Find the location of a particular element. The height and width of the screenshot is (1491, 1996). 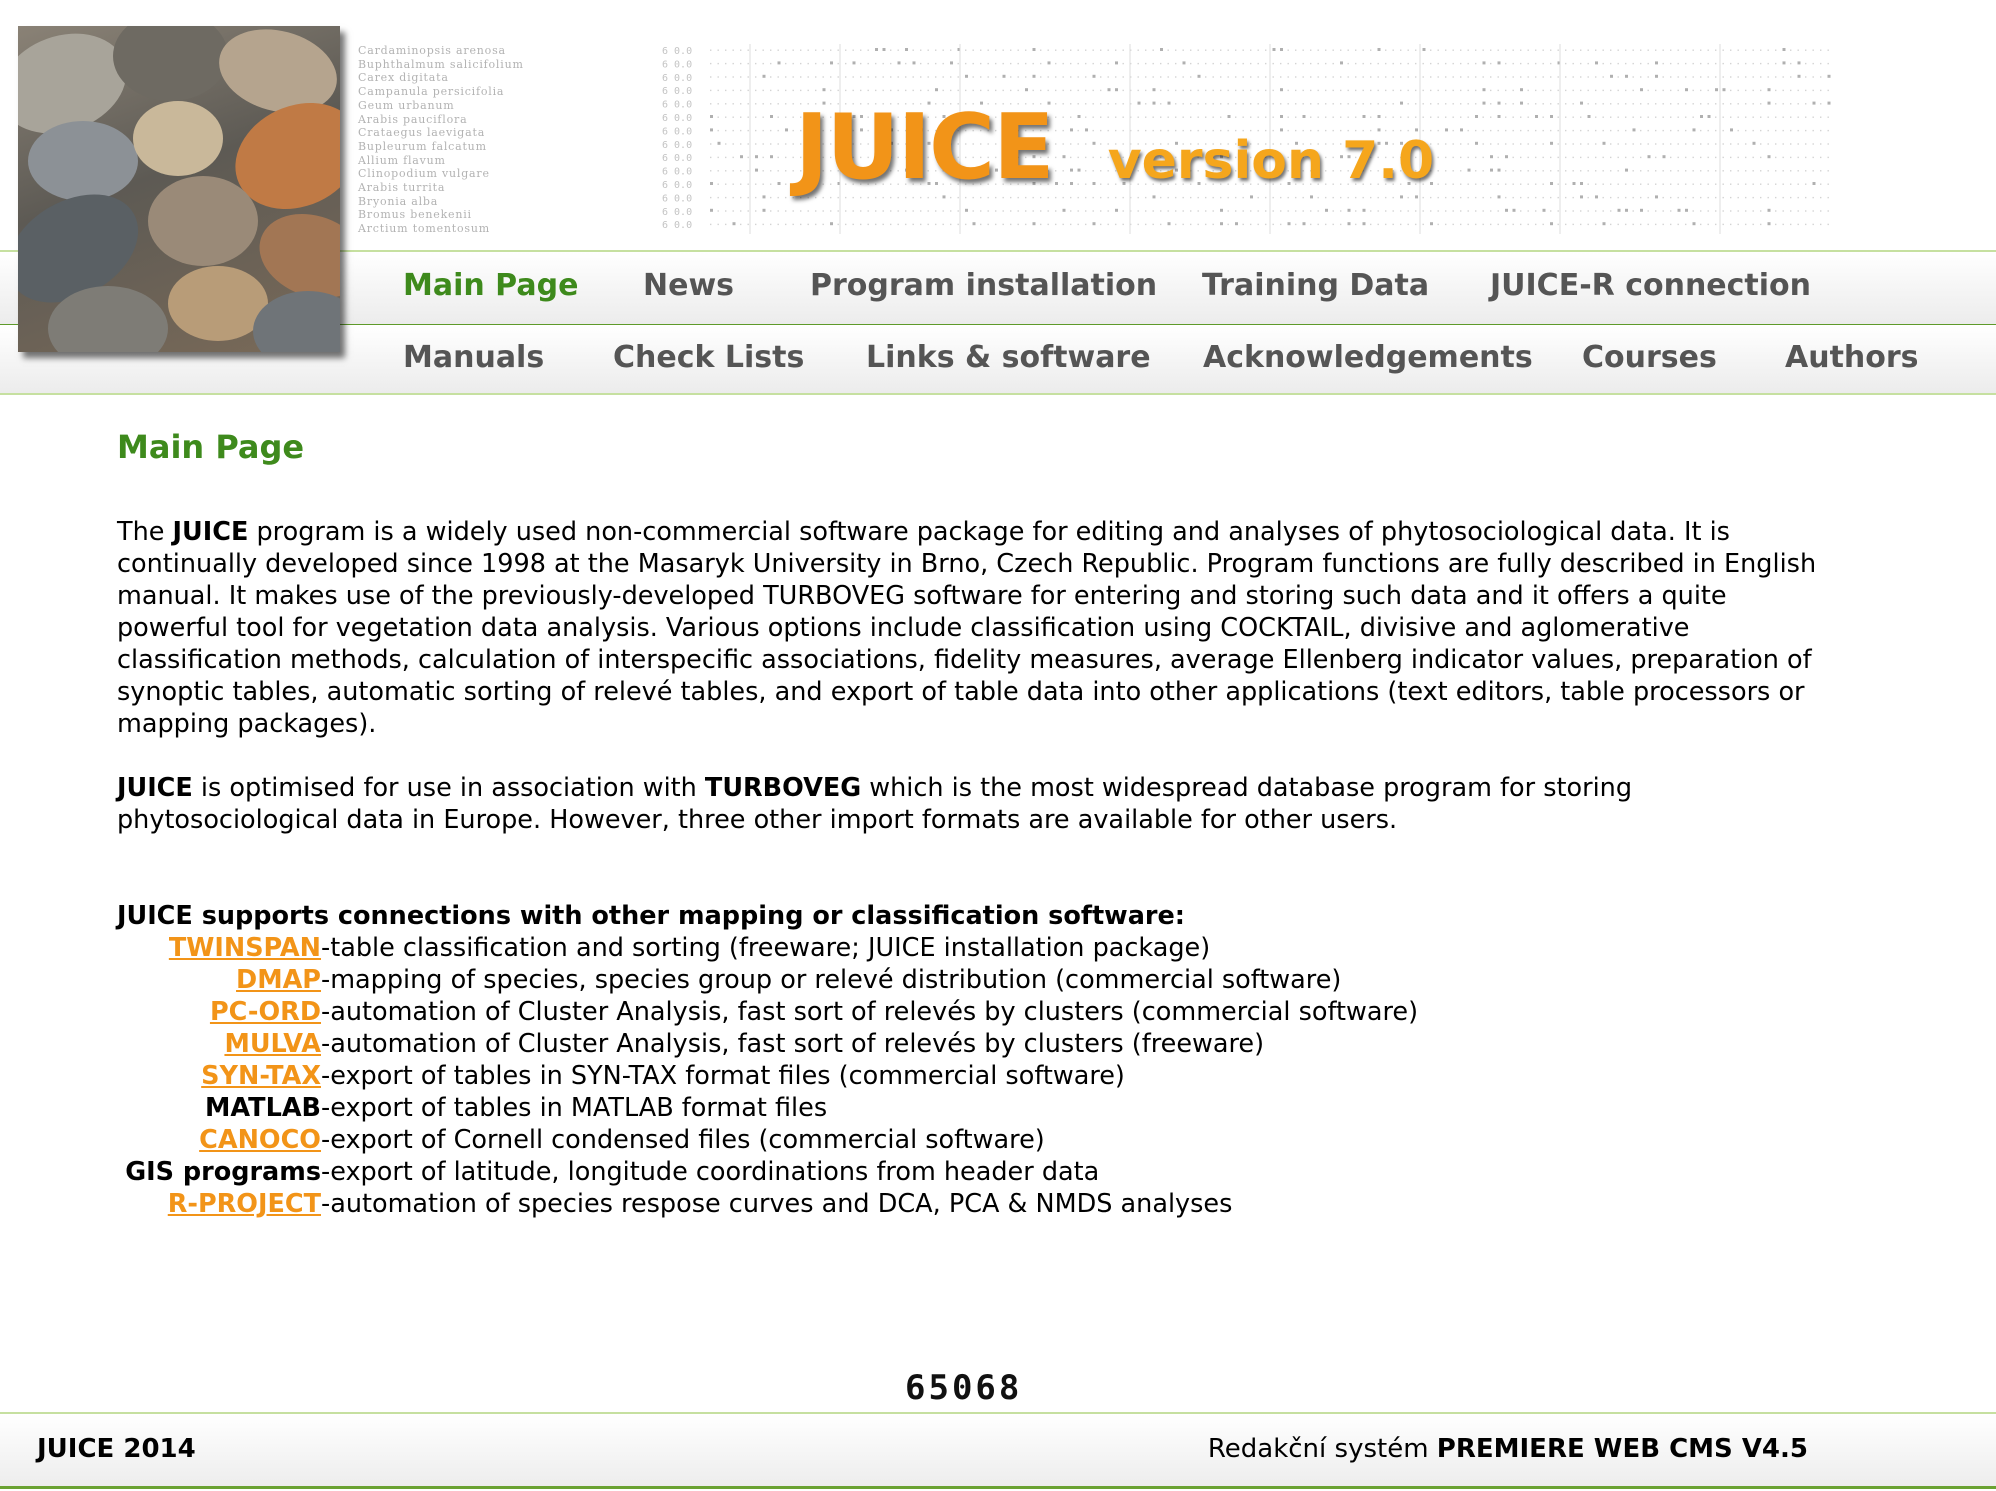

species-name: Arabis turrita is located at coordinates (402, 188).